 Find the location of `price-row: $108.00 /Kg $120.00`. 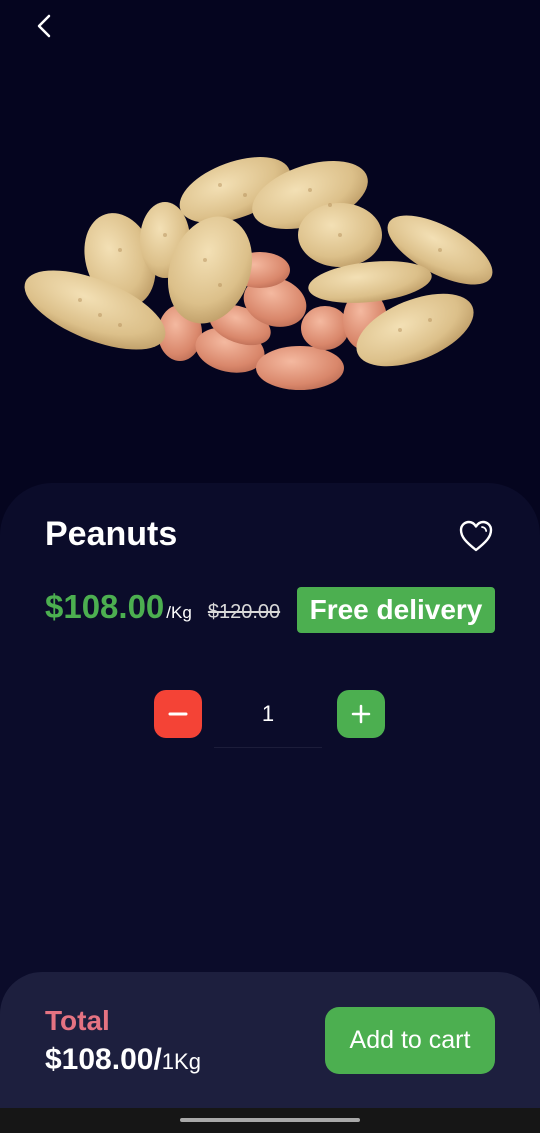

price-row: $108.00 /Kg $120.00 is located at coordinates (162, 610).